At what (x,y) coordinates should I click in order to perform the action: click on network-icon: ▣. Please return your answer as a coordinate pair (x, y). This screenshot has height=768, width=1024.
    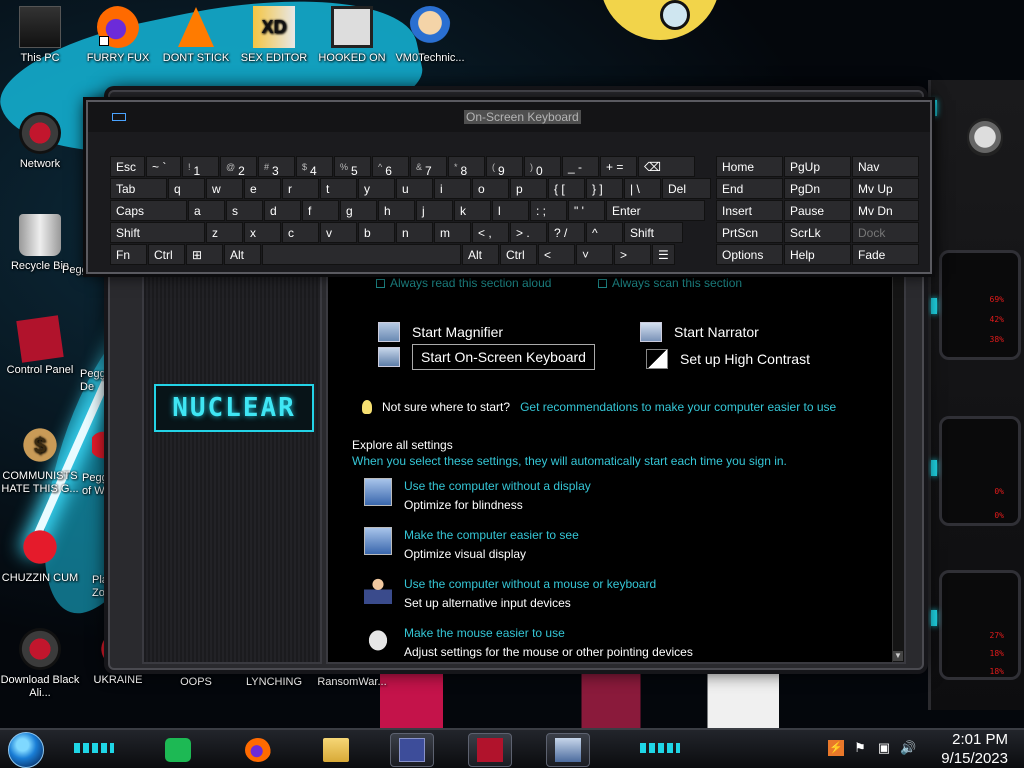
    Looking at the image, I should click on (884, 748).